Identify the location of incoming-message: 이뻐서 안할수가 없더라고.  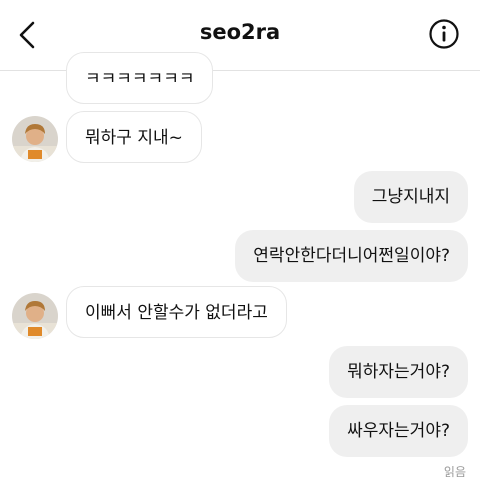
(176, 312).